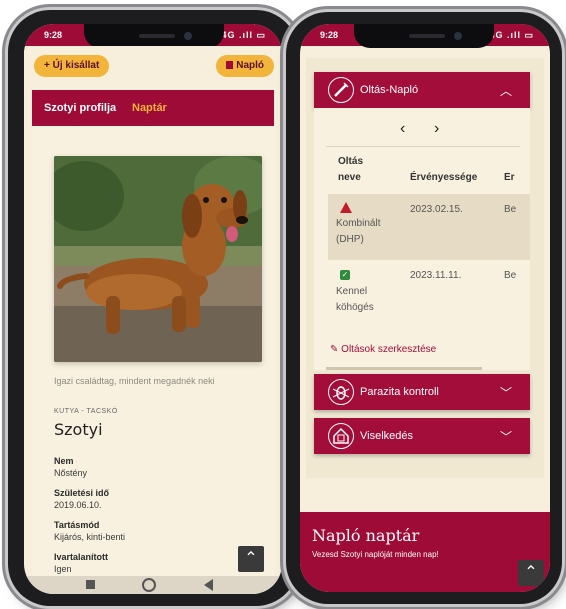 The image size is (566, 609). I want to click on calendar-banner-subtitle: Vezesd Szotyi naplóját minden nap!, so click(375, 554).